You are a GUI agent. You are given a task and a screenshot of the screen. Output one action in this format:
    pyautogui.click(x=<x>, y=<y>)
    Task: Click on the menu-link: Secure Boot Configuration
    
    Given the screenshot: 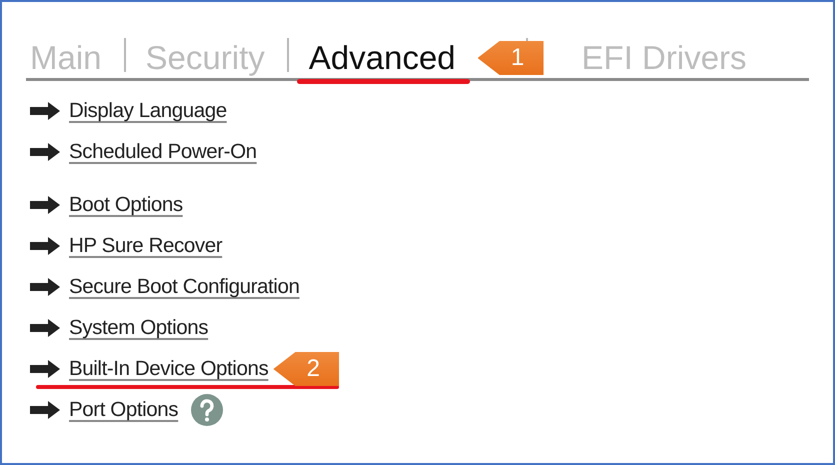 What is the action you would take?
    pyautogui.click(x=184, y=287)
    